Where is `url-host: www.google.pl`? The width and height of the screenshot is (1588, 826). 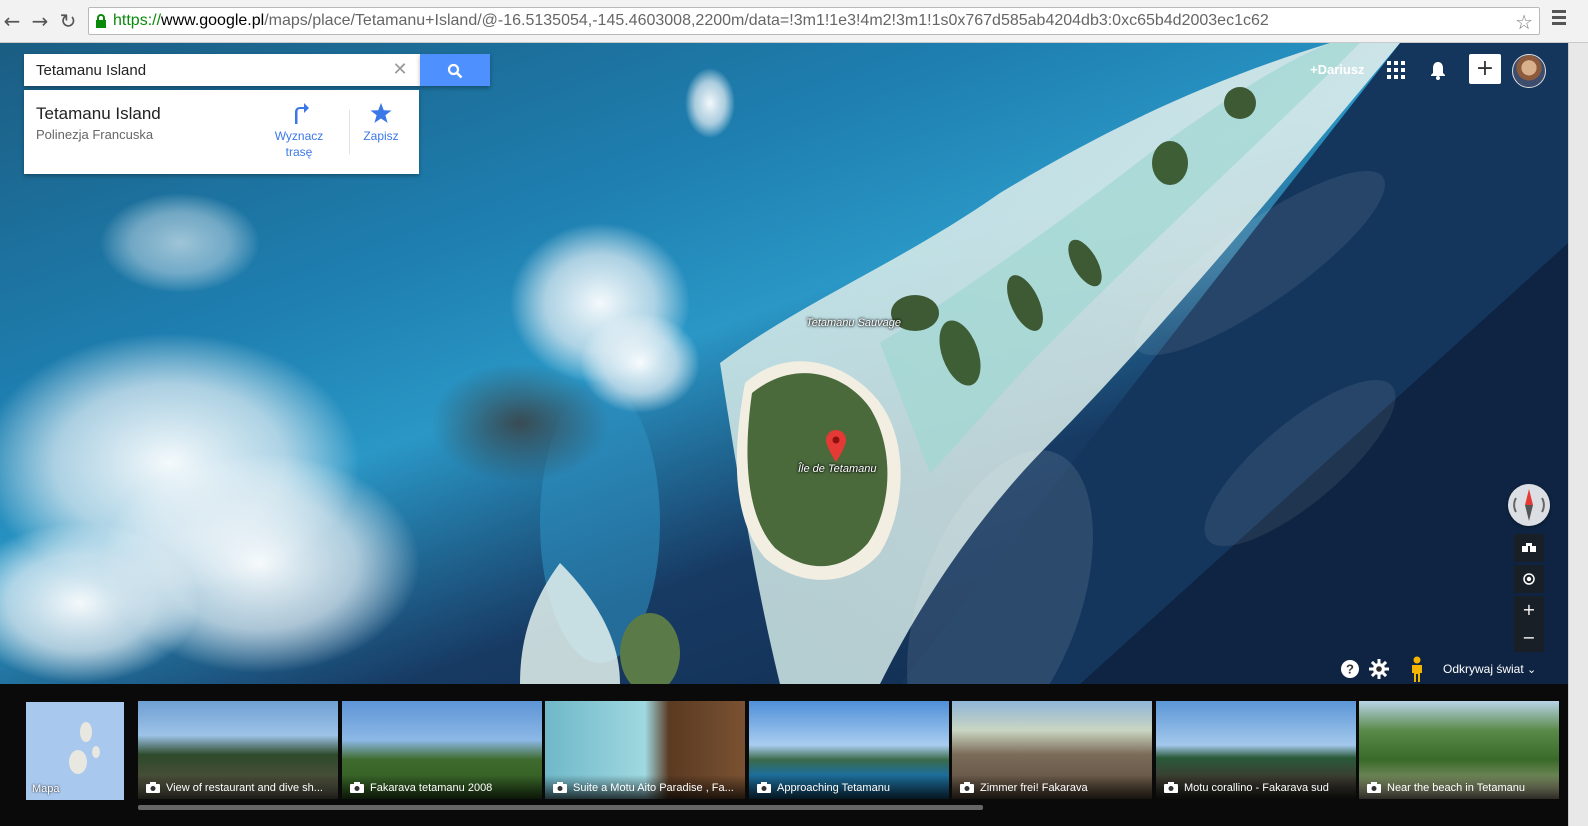
url-host: www.google.pl is located at coordinates (213, 20).